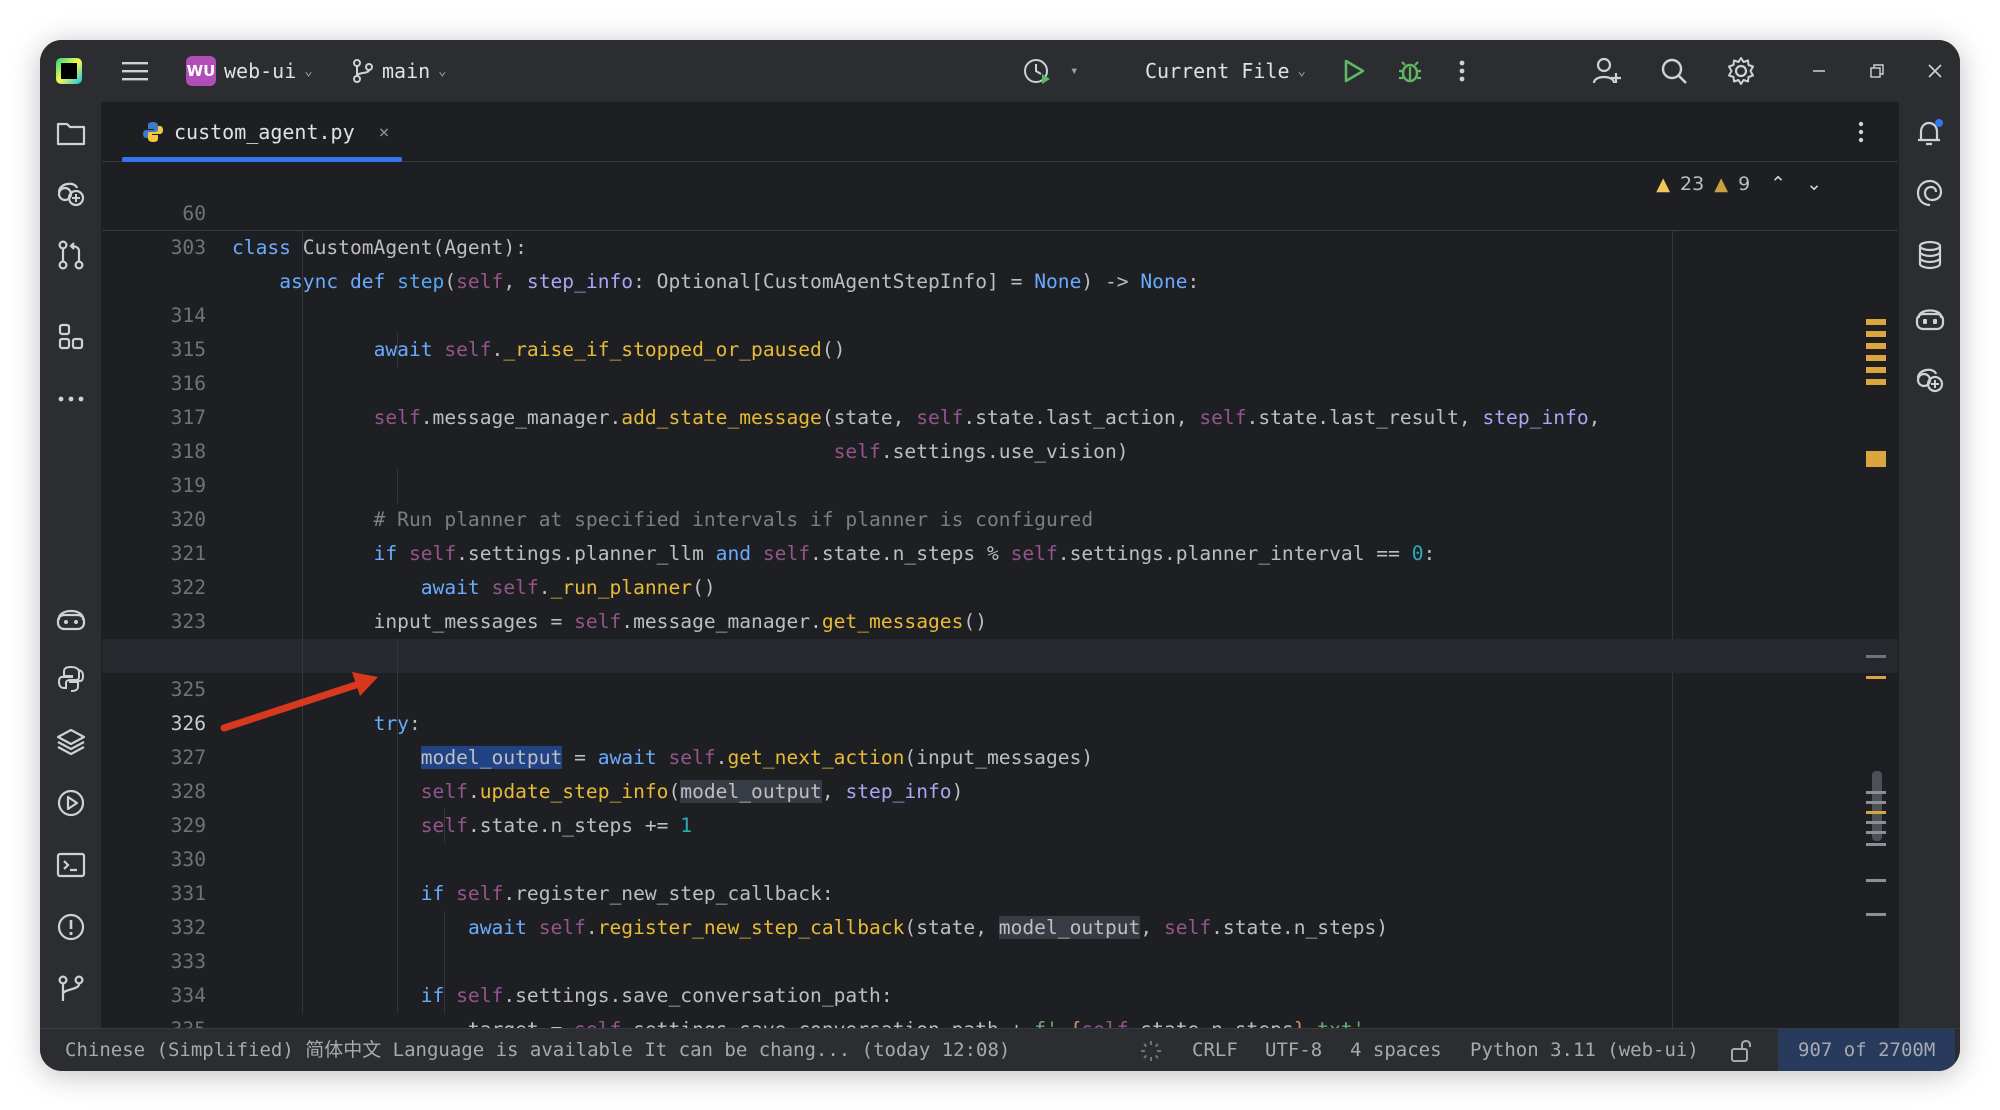 The image size is (2000, 1110). What do you see at coordinates (1000, 789) in the screenshot?
I see `code-line: 329` at bounding box center [1000, 789].